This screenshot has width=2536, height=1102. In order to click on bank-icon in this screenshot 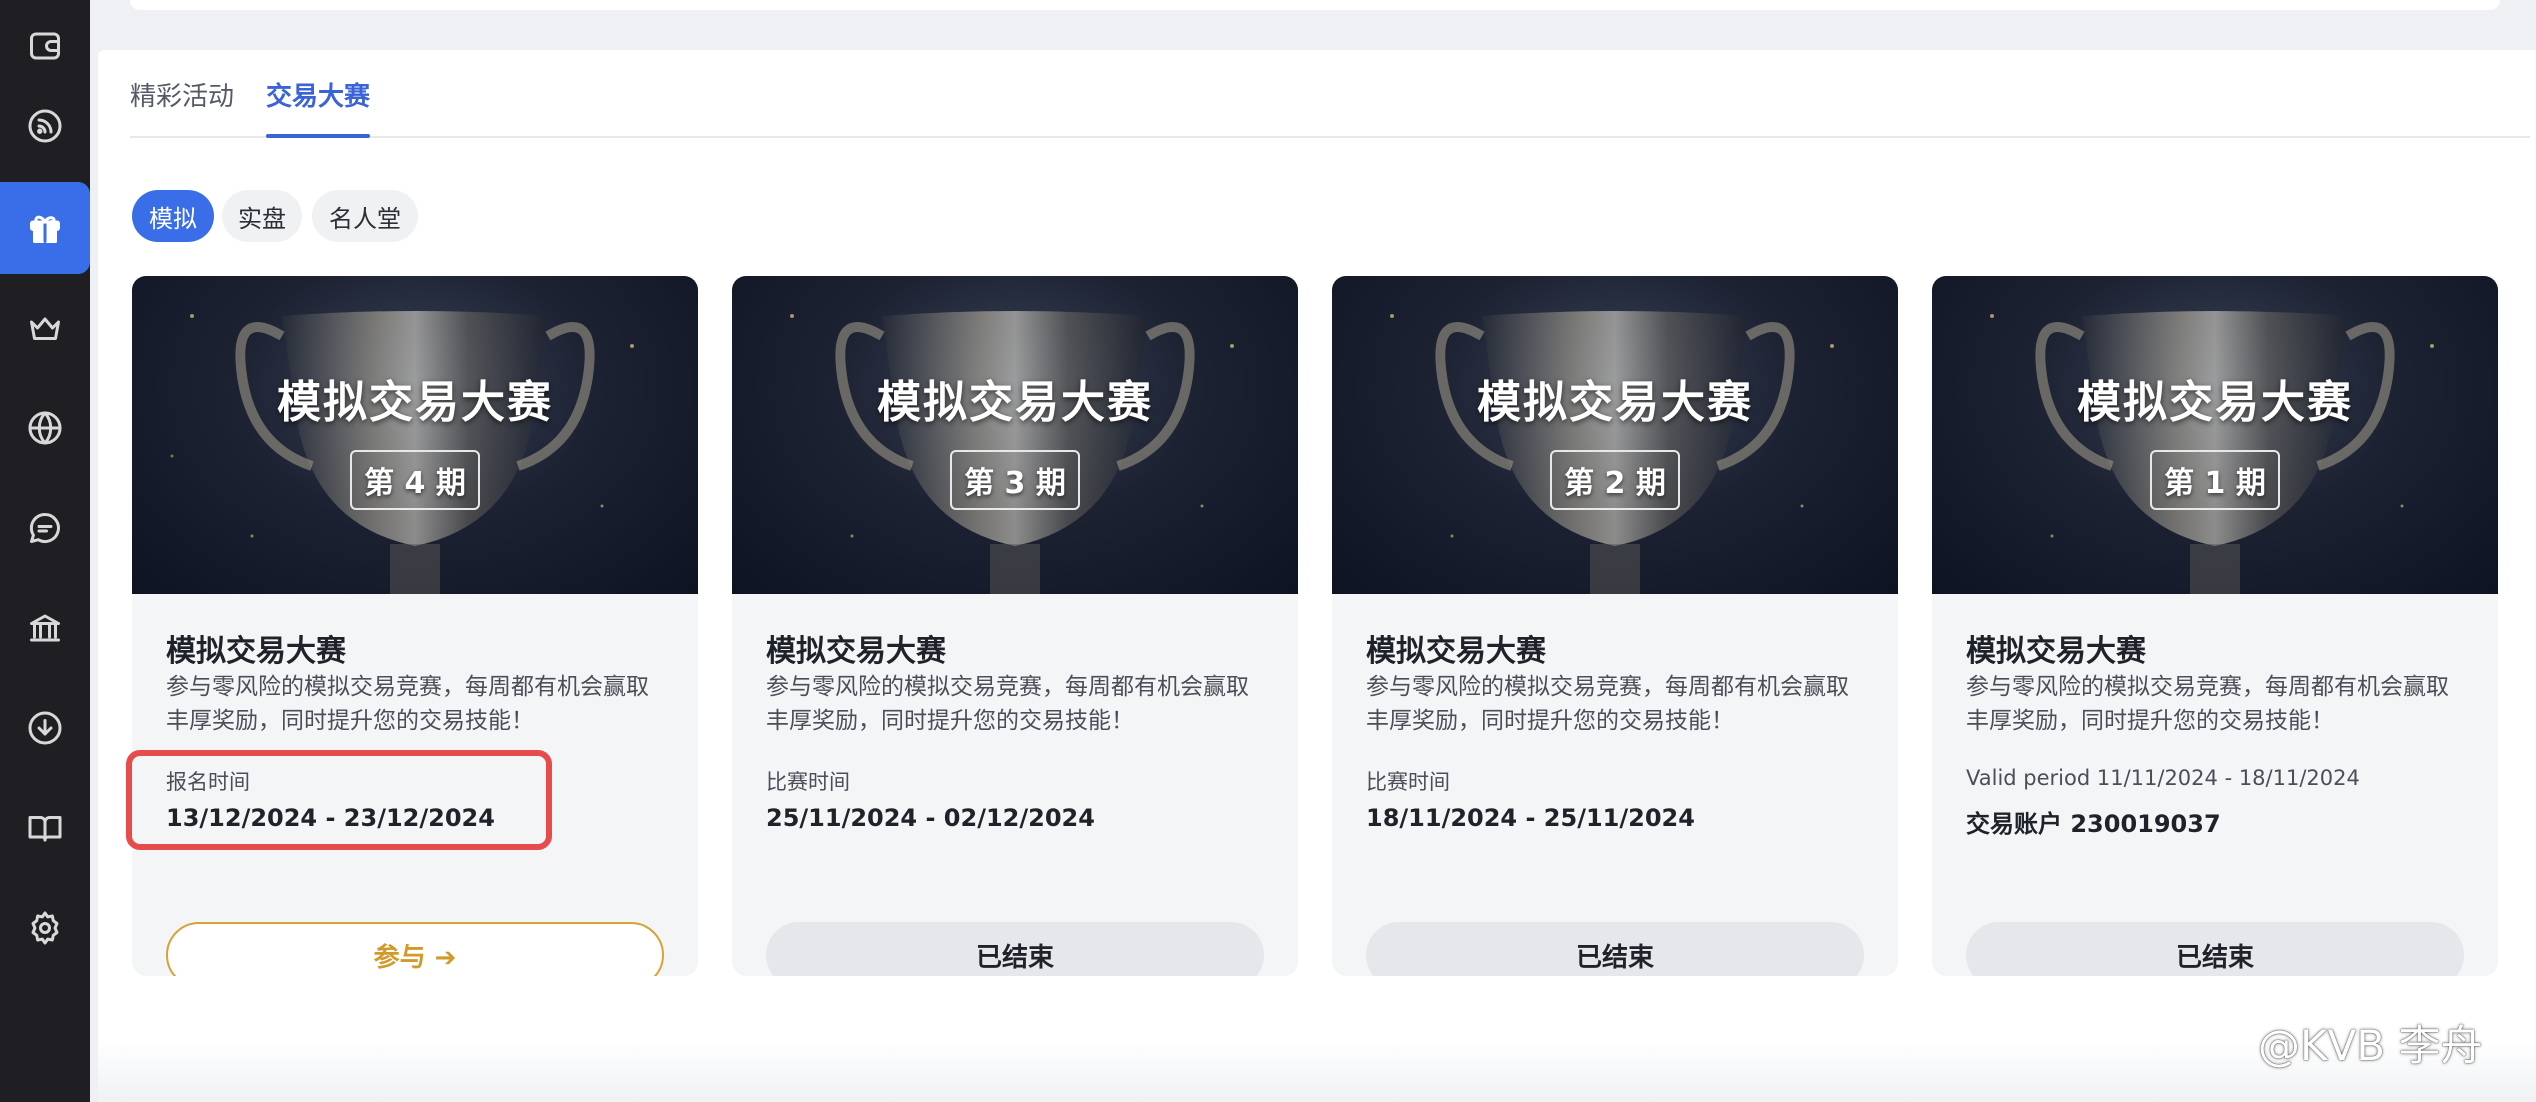, I will do `click(45, 628)`.